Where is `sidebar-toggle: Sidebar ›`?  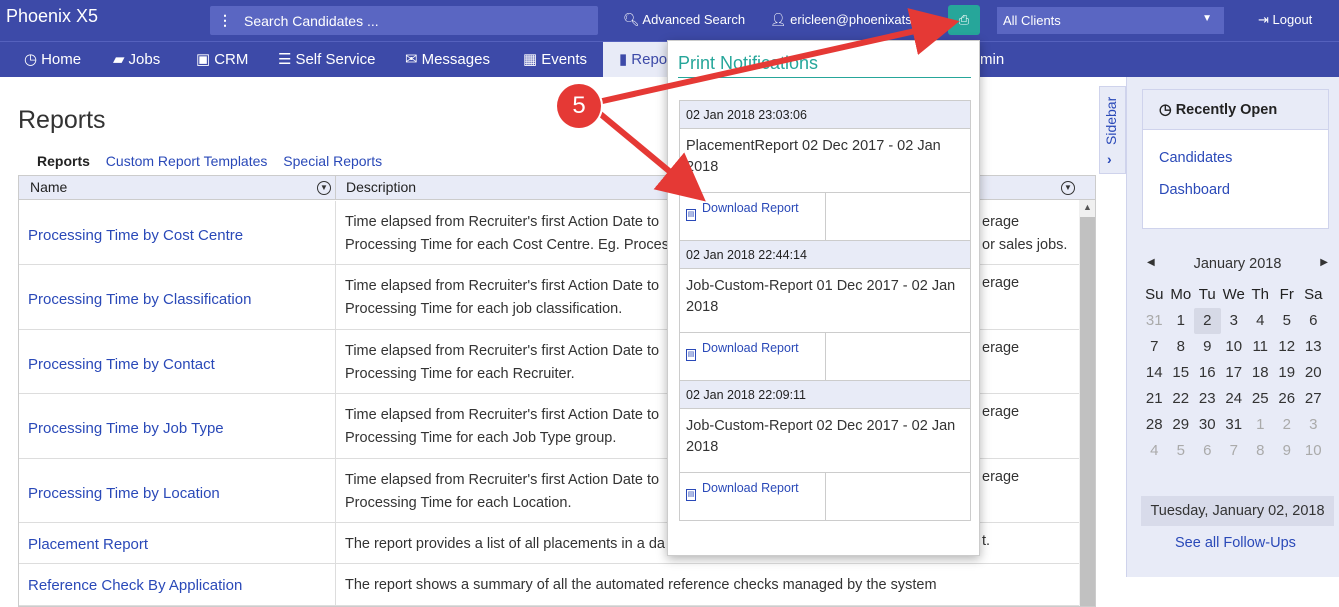 sidebar-toggle: Sidebar › is located at coordinates (1112, 130).